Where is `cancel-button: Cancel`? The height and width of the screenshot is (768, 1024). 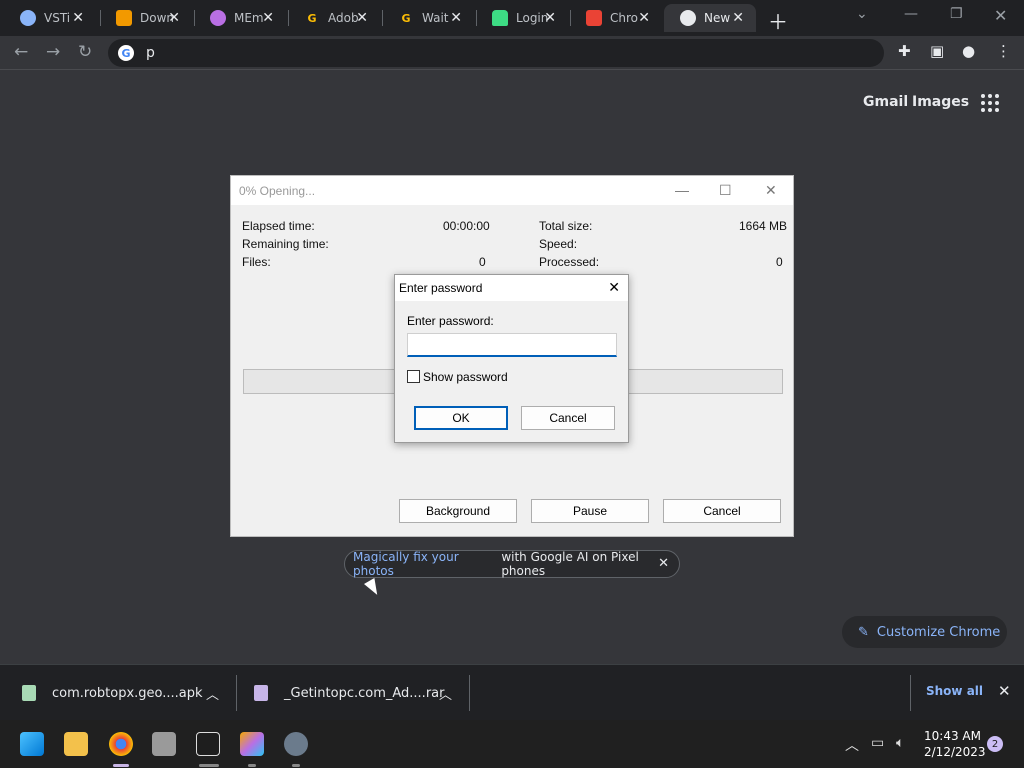 cancel-button: Cancel is located at coordinates (722, 511).